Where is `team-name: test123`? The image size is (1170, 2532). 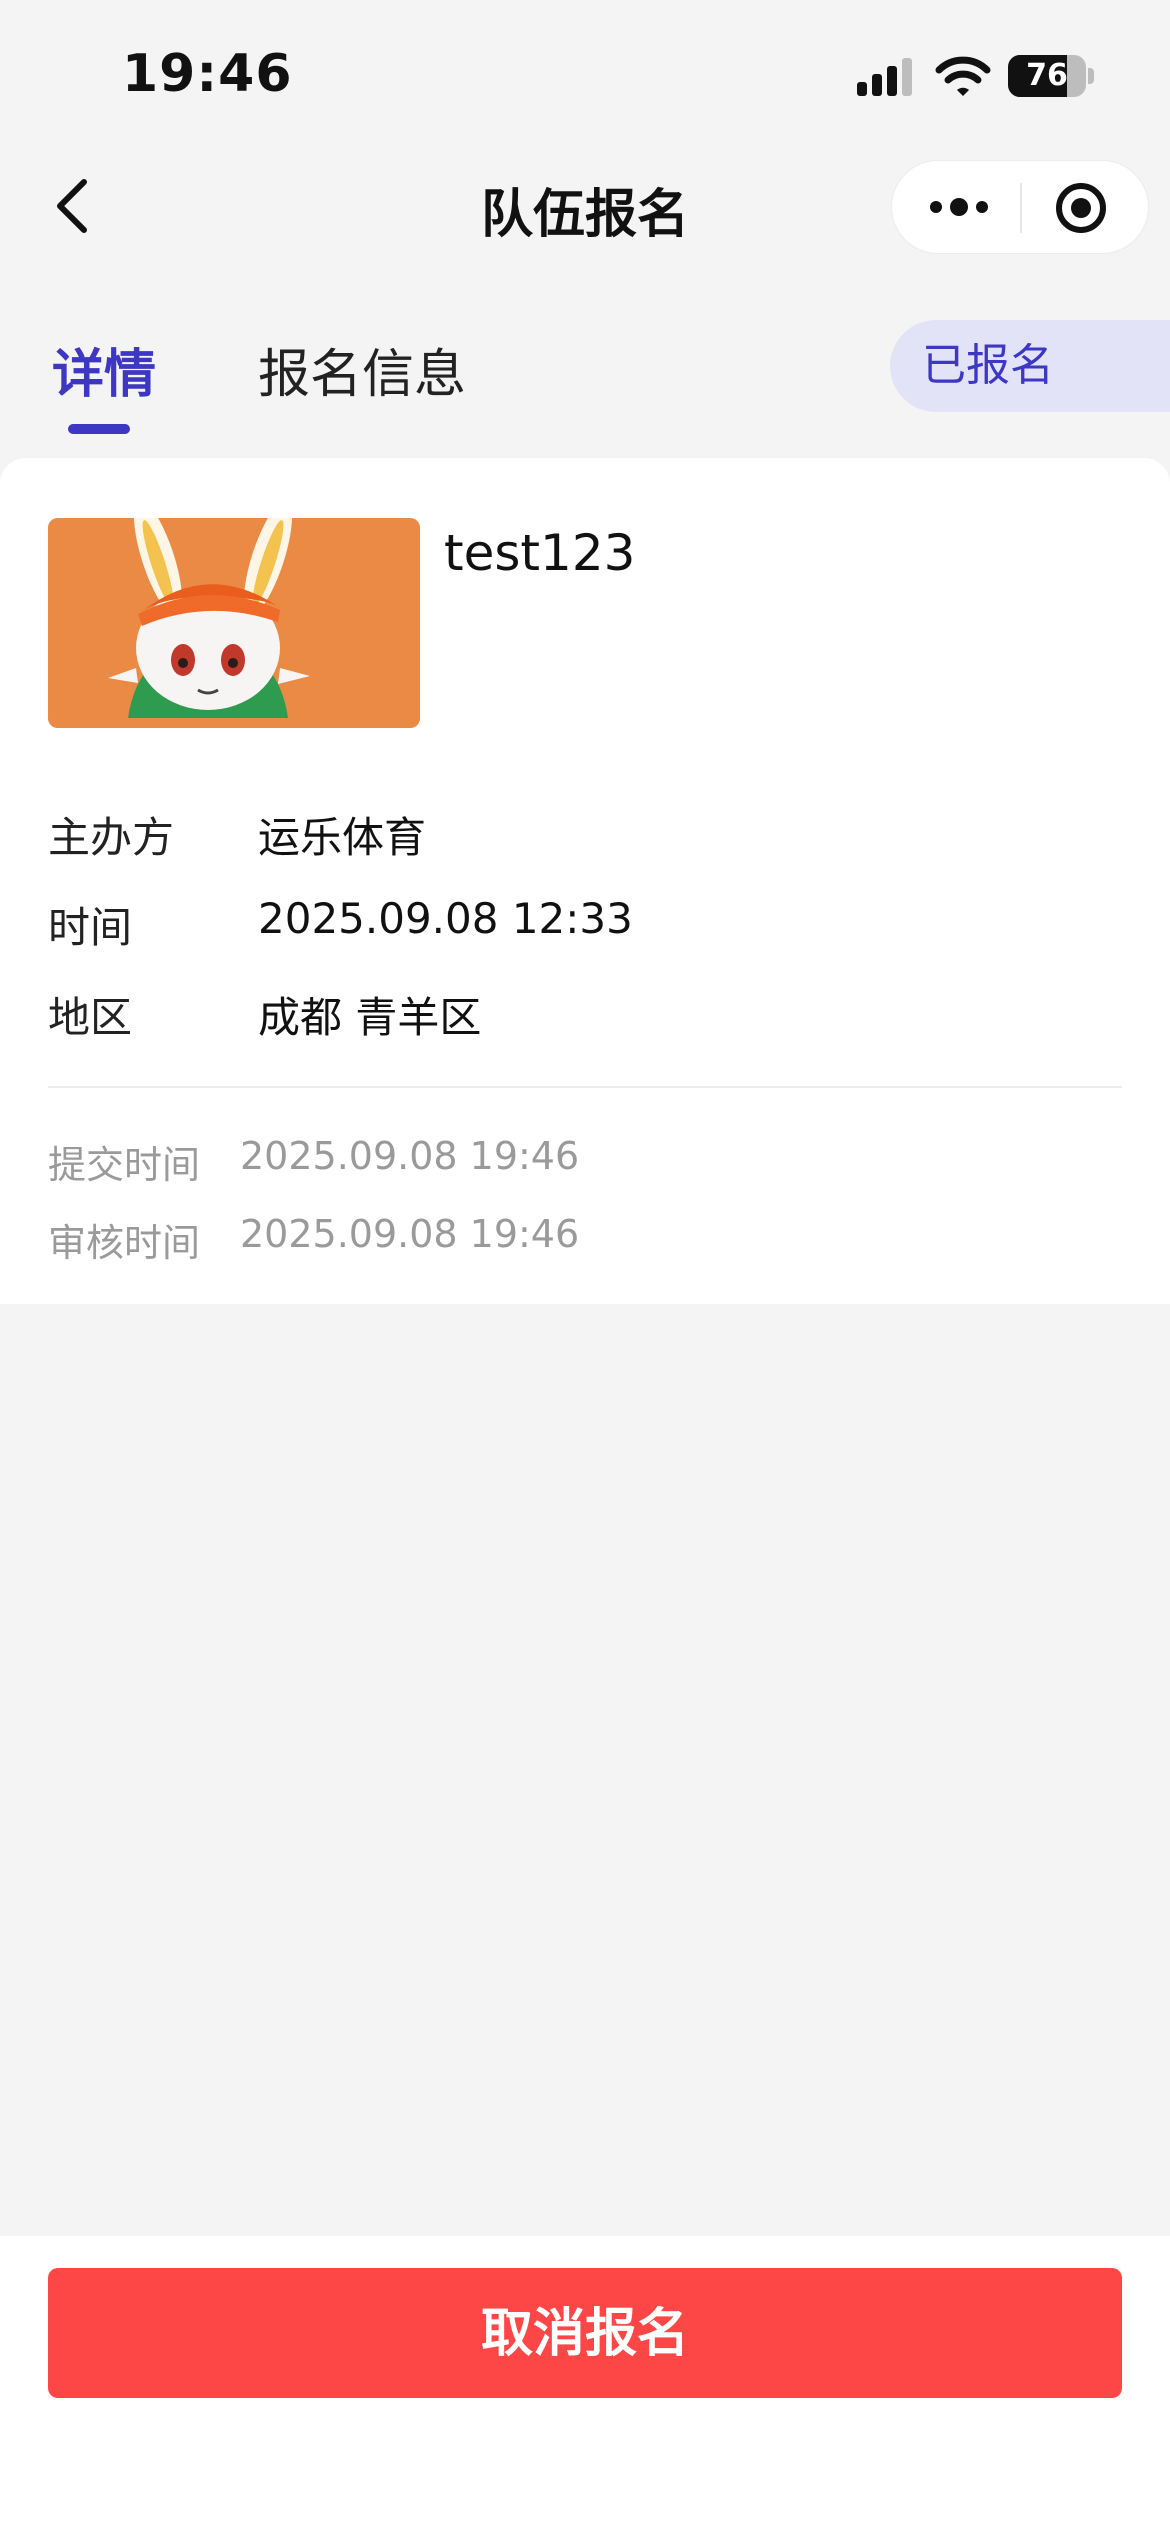
team-name: test123 is located at coordinates (540, 553).